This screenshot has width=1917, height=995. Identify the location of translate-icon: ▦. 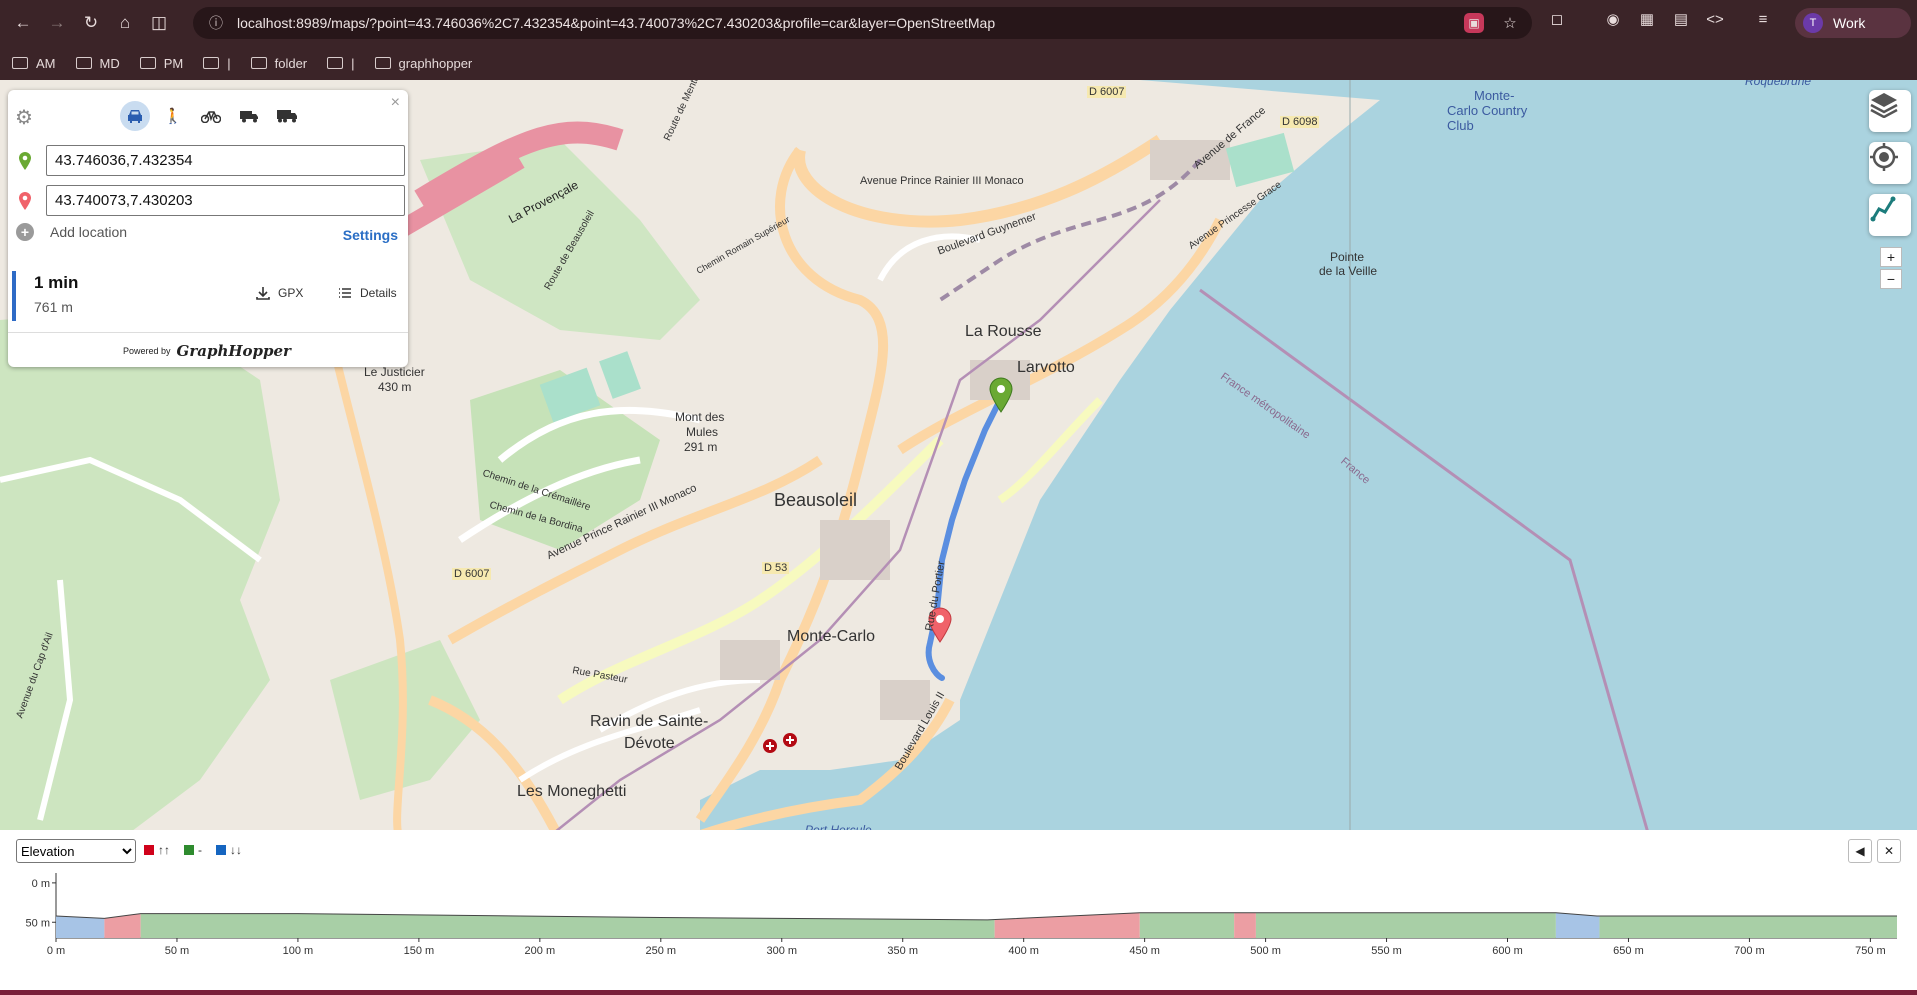
(1647, 19).